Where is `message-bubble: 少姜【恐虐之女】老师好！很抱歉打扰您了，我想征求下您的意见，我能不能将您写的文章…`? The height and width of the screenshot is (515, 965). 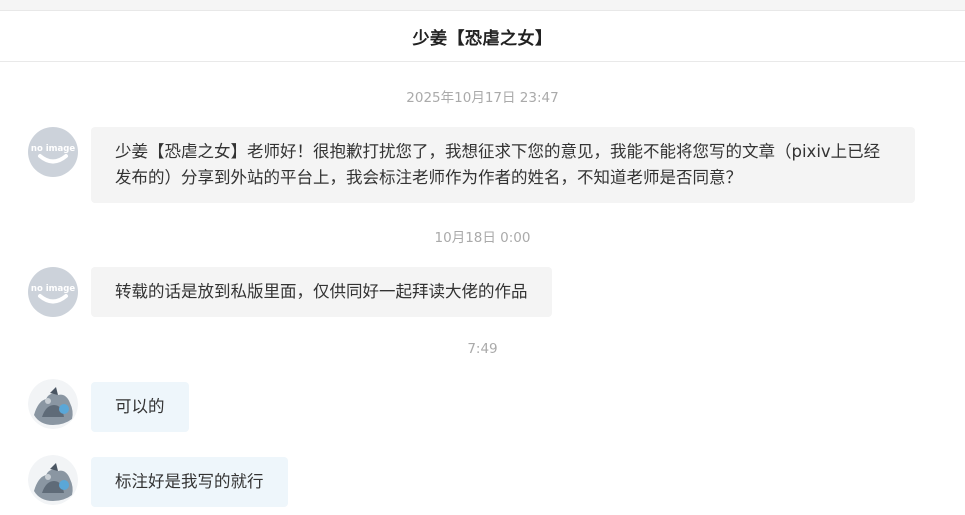 message-bubble: 少姜【恐虐之女】老师好！很抱歉打扰您了，我想征求下您的意见，我能不能将您写的文章… is located at coordinates (503, 165).